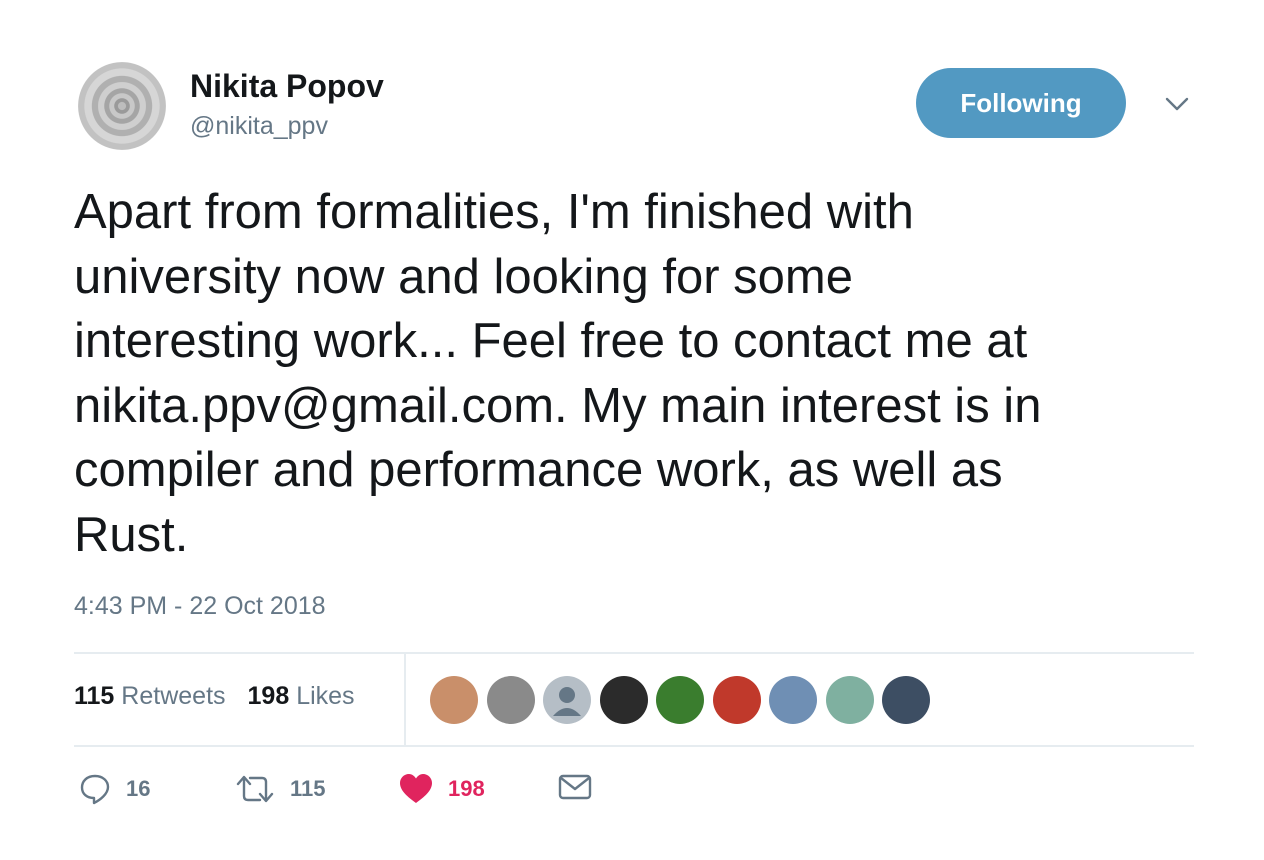  What do you see at coordinates (441, 789) in the screenshot?
I see `like-button: 198` at bounding box center [441, 789].